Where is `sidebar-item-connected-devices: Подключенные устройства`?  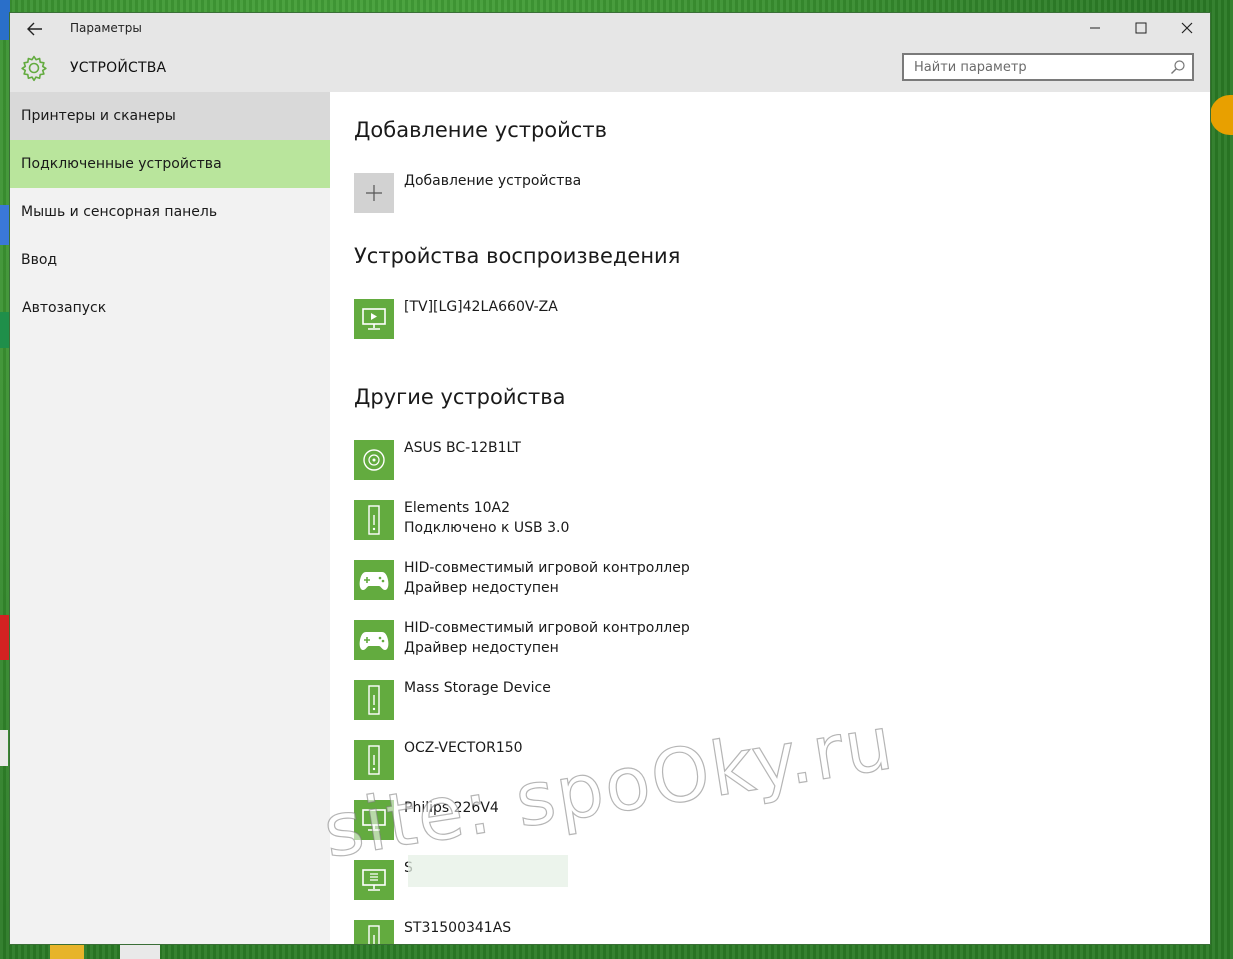
sidebar-item-connected-devices: Подключенные устройства is located at coordinates (170, 164).